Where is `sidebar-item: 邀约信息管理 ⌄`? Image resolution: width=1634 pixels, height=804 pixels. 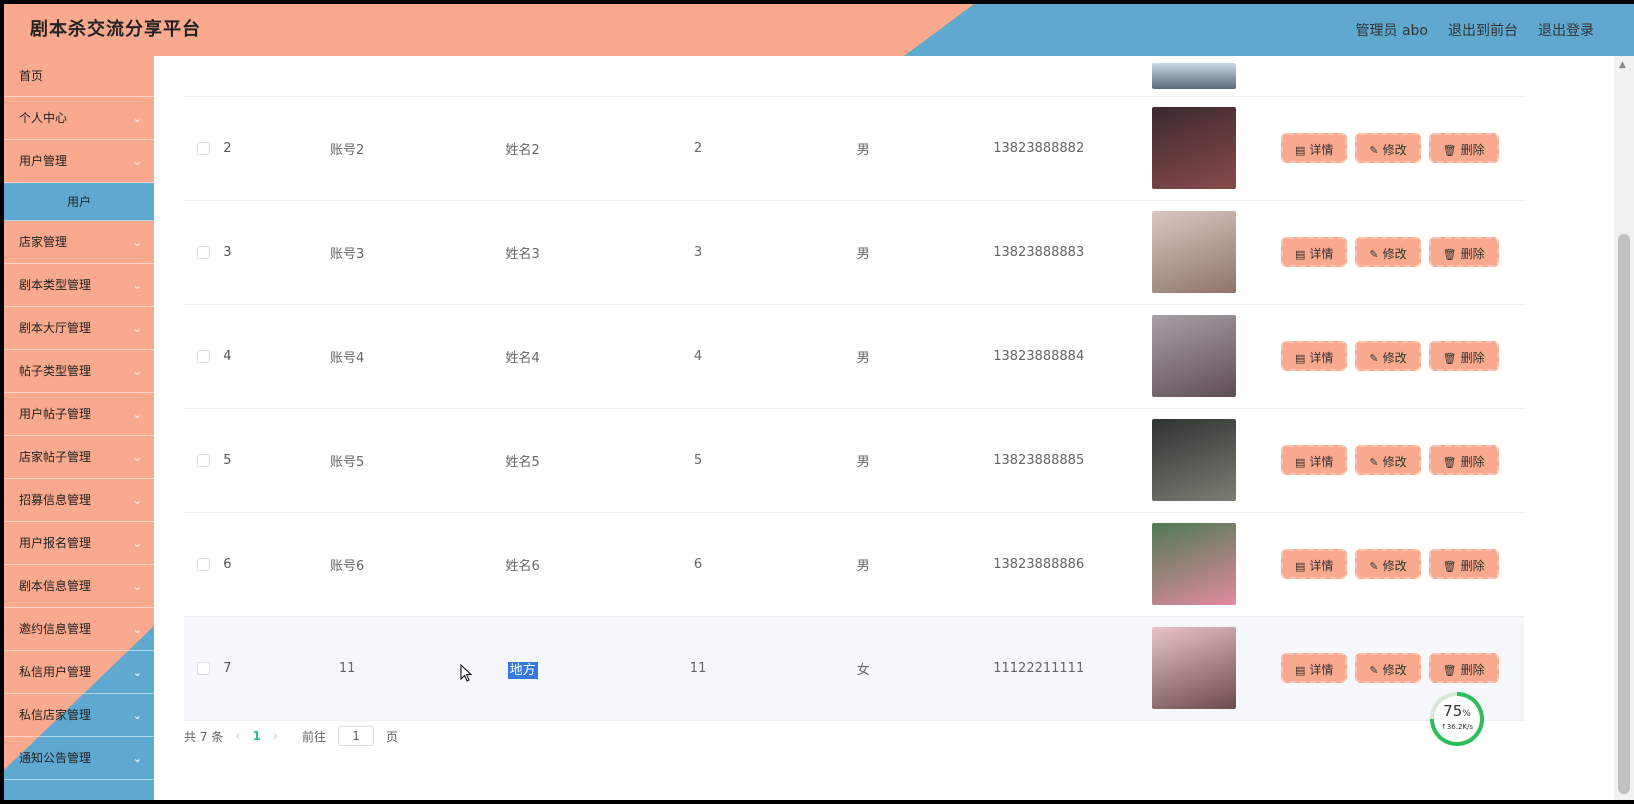
sidebar-item: 邀约信息管理 ⌄ is located at coordinates (79, 629).